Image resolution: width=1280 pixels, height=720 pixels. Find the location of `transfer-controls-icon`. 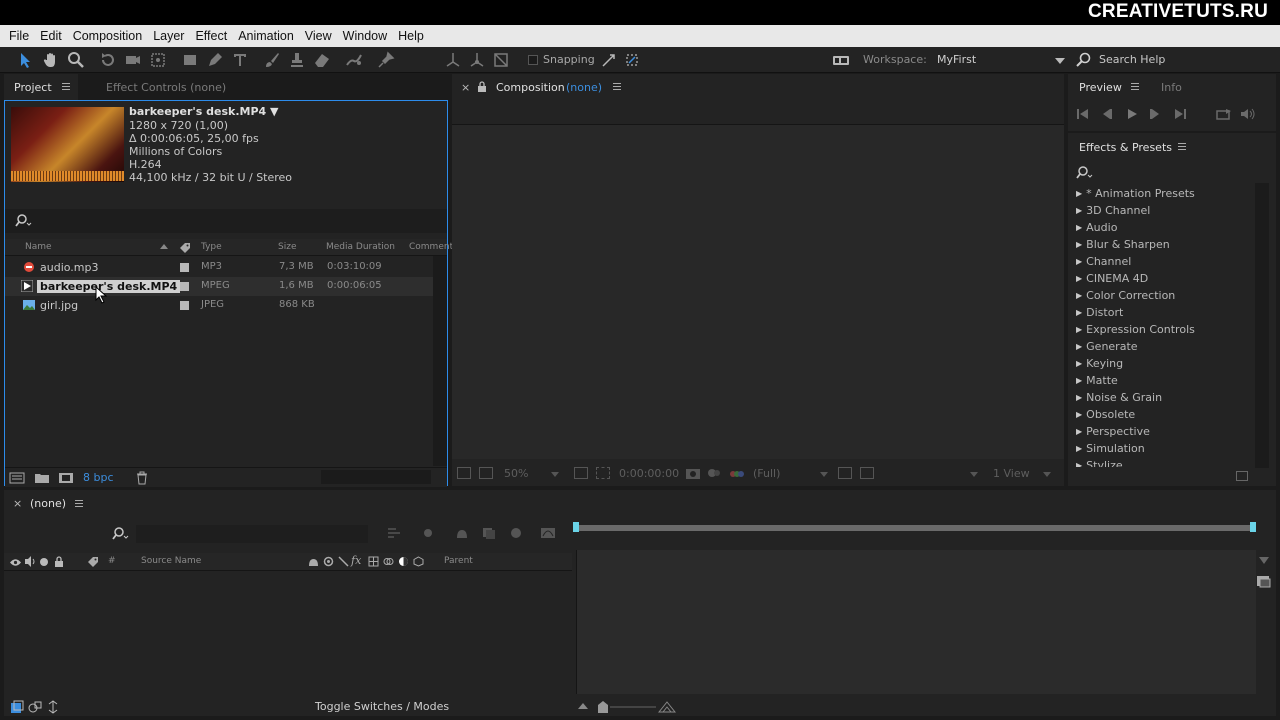

transfer-controls-icon is located at coordinates (35, 707).